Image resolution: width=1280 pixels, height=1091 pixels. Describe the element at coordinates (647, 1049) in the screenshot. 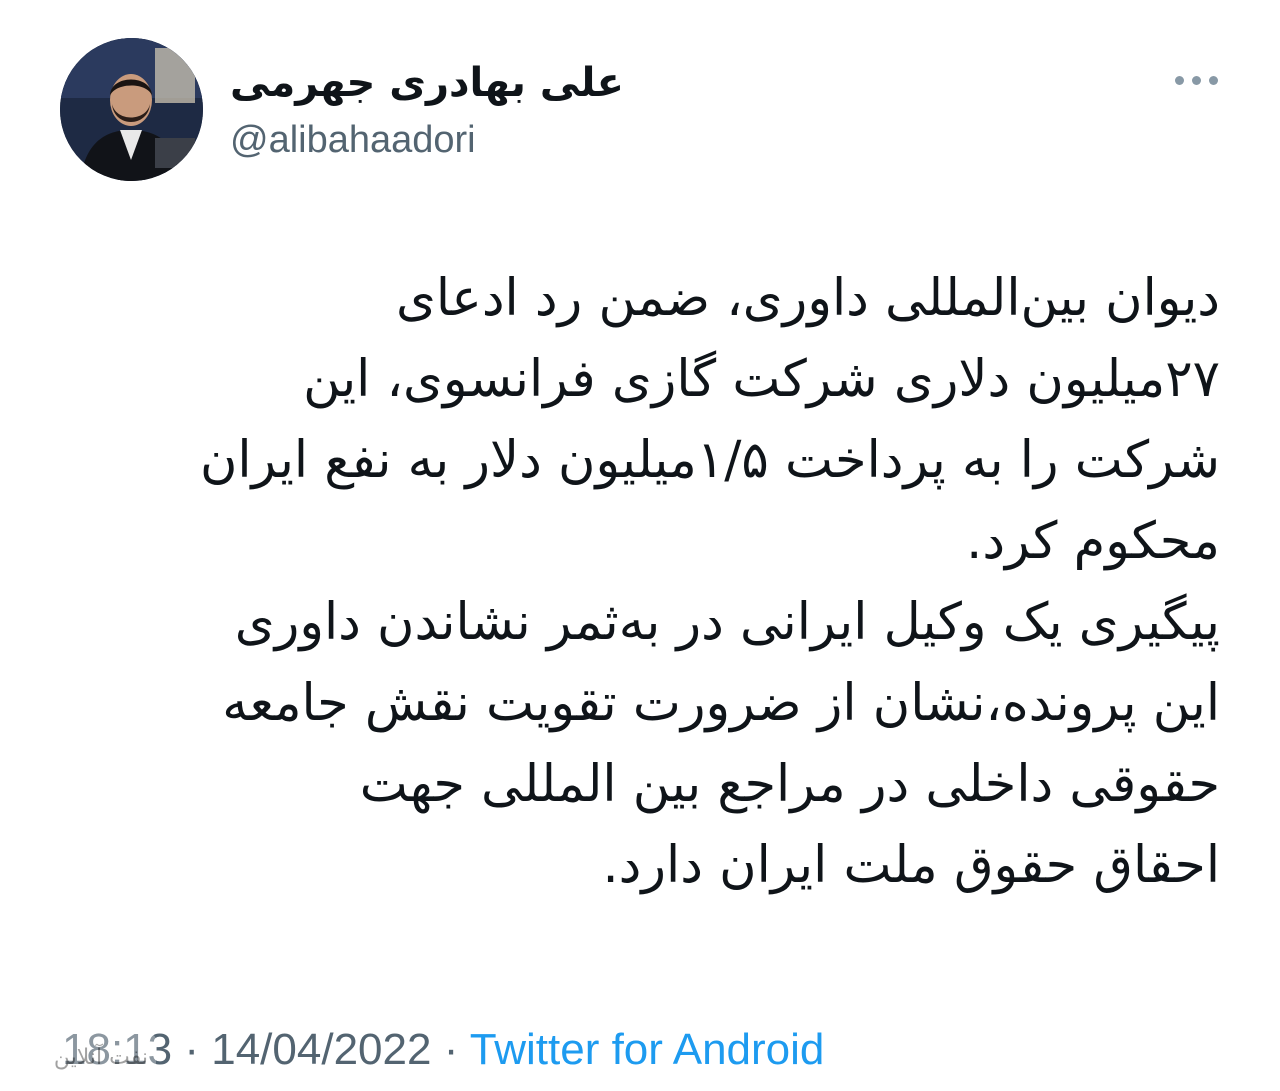

I see `tweet-source-link: Twitter for Android` at that location.